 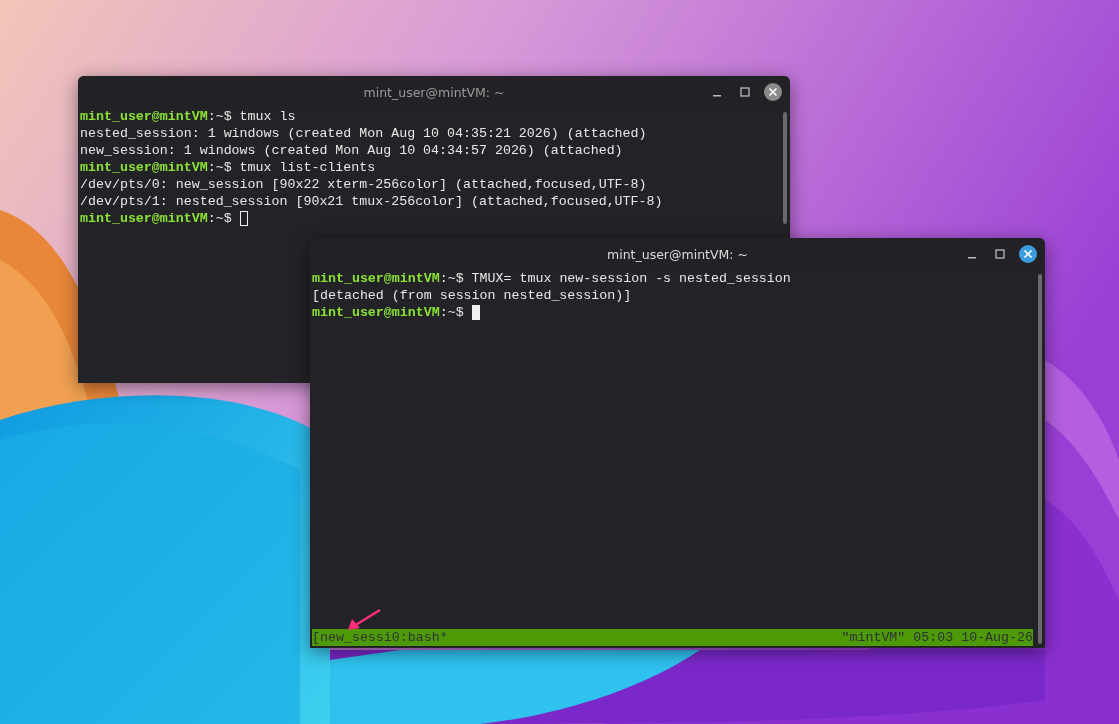 What do you see at coordinates (937, 637) in the screenshot?
I see `status-right-text: "mintVM" 05:03 10-Aug-26` at bounding box center [937, 637].